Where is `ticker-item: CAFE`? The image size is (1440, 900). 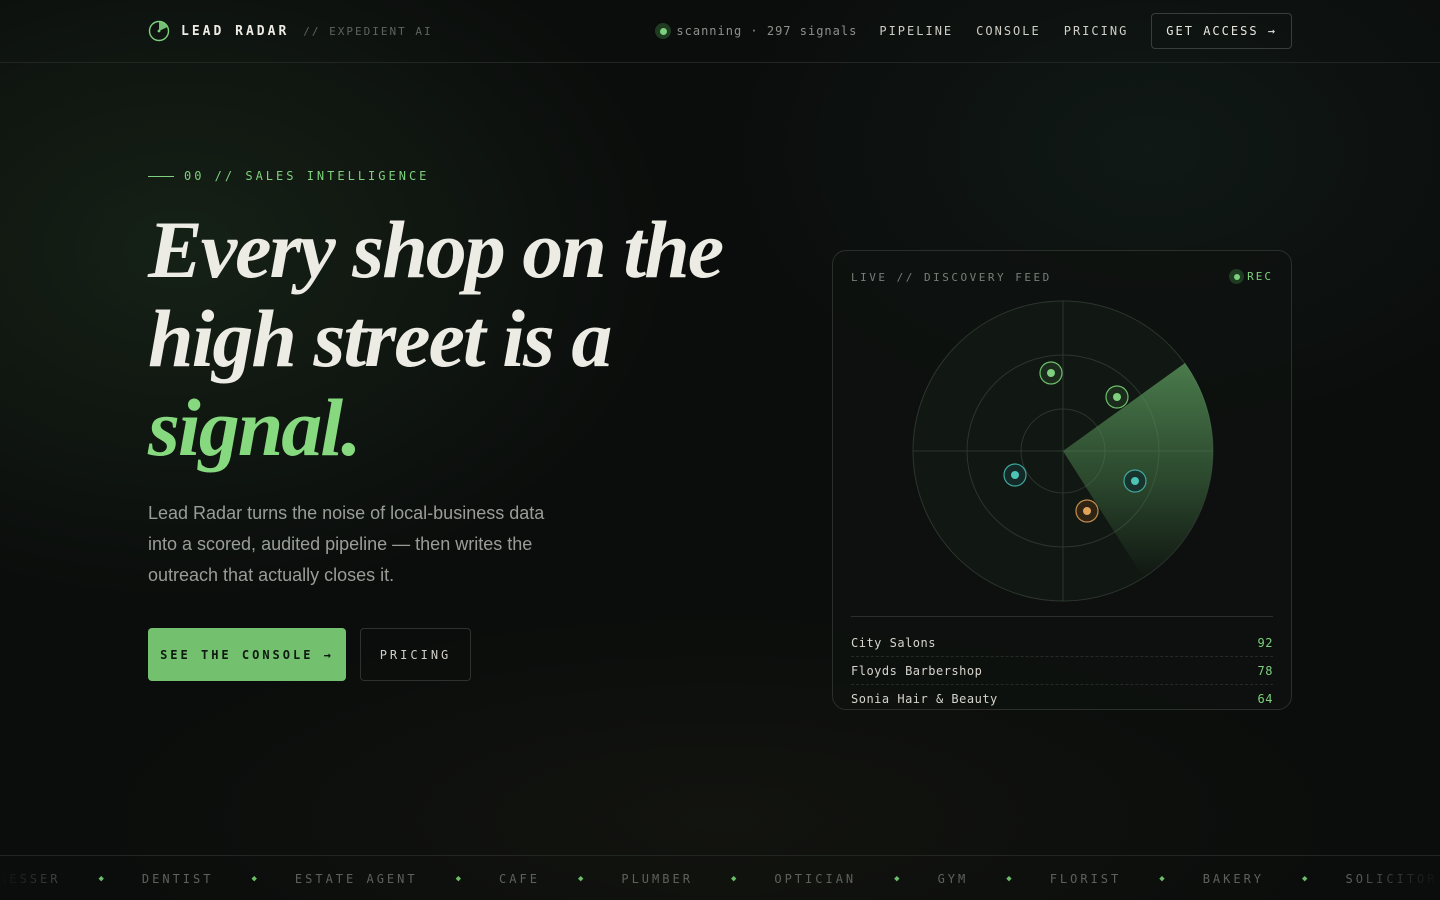 ticker-item: CAFE is located at coordinates (519, 878).